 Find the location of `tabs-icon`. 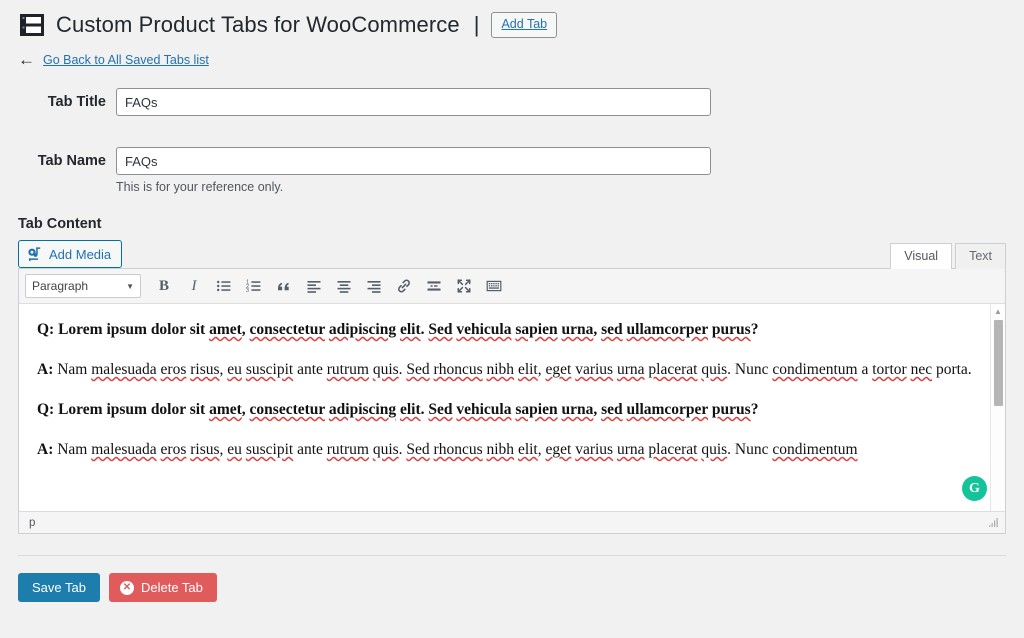

tabs-icon is located at coordinates (32, 25).